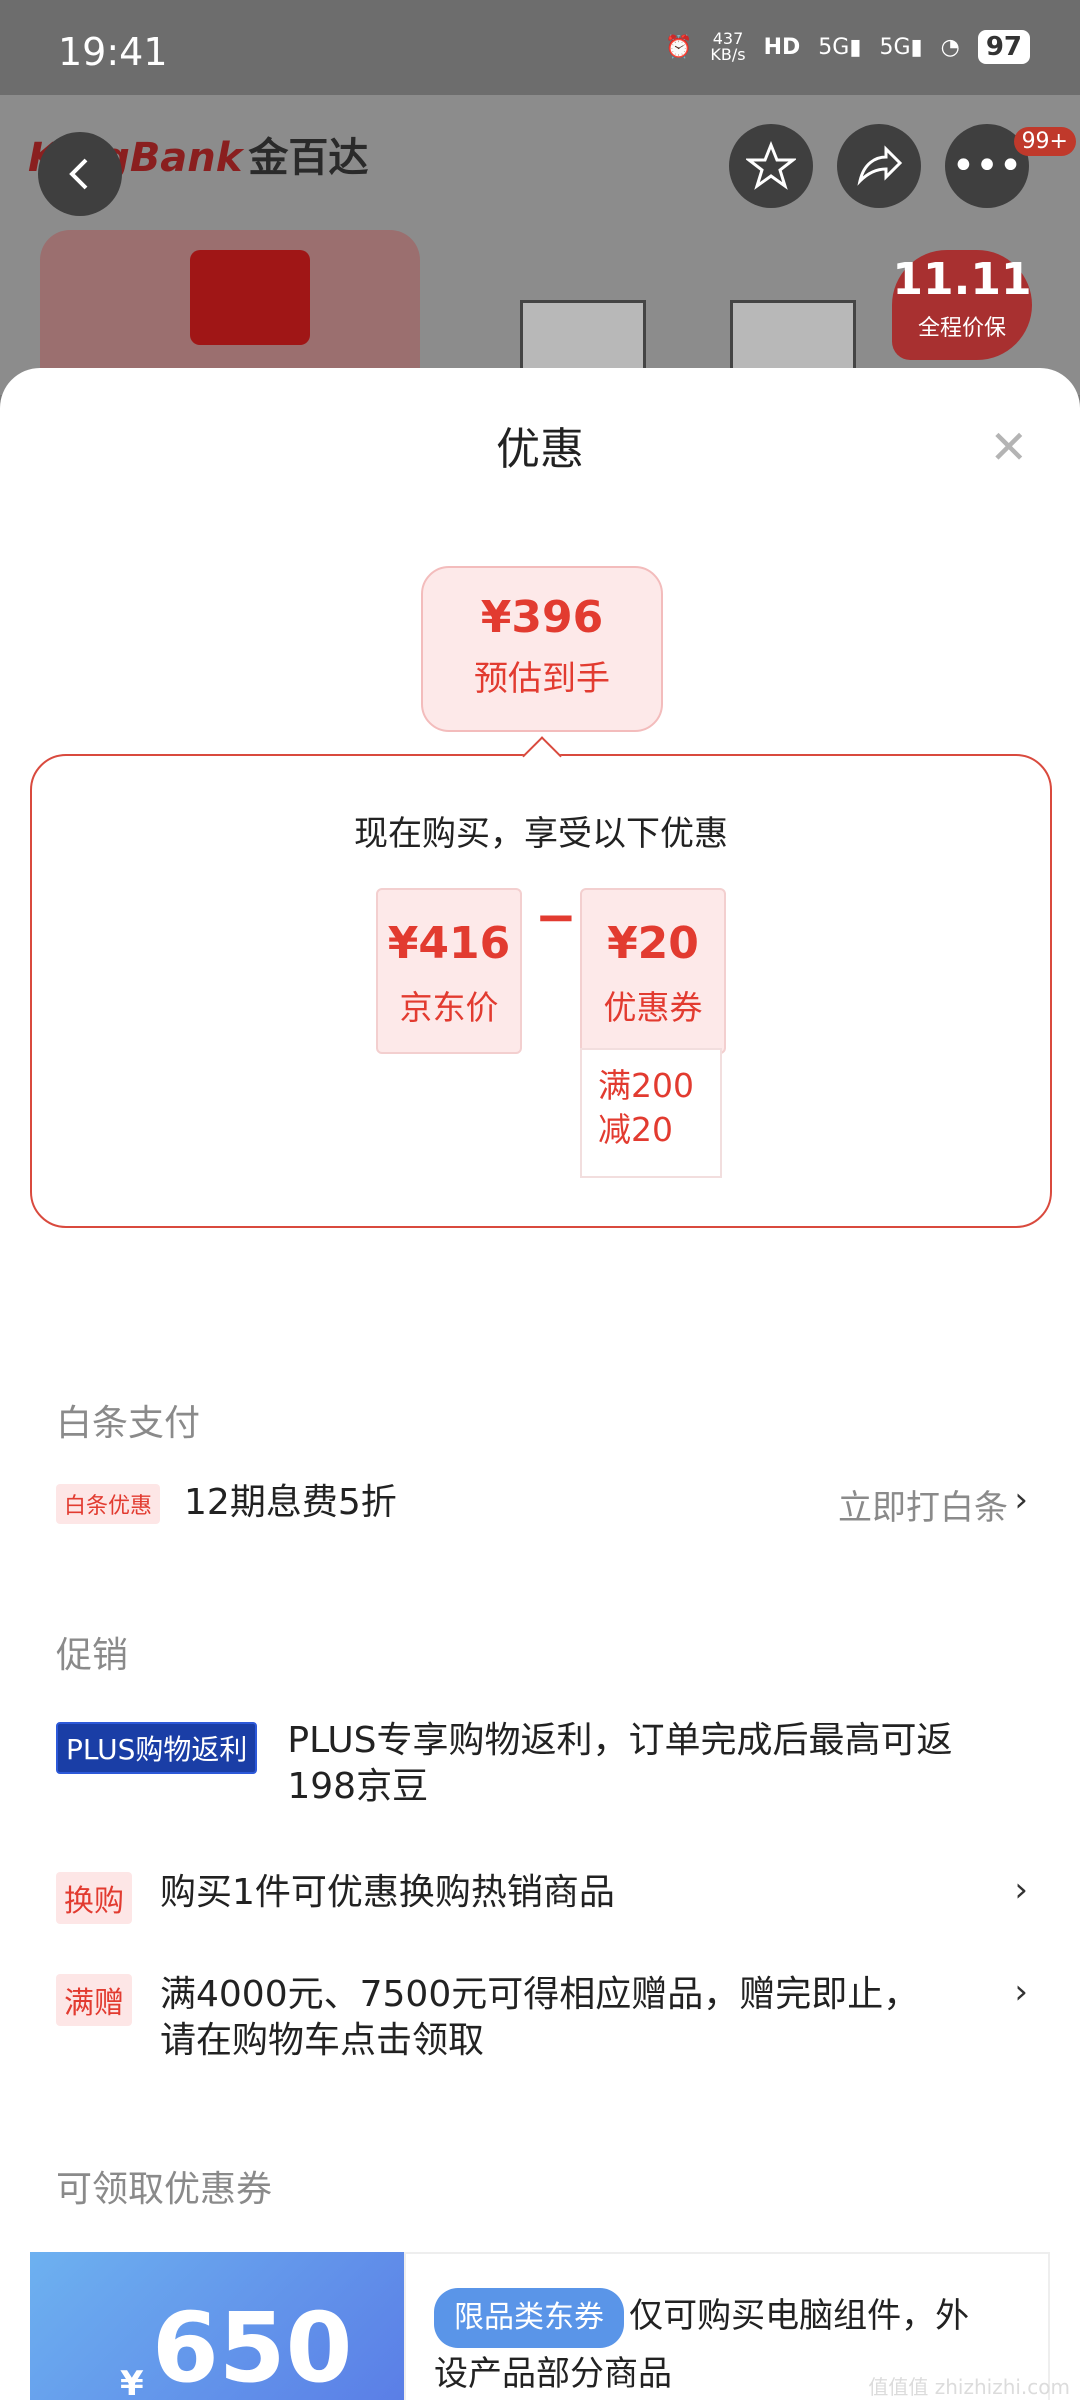 Image resolution: width=1080 pixels, height=2400 pixels. What do you see at coordinates (620, 1763) in the screenshot?
I see `plus-rebate-text: PLUS专享购物返利，订单完成后最高可返198京豆` at bounding box center [620, 1763].